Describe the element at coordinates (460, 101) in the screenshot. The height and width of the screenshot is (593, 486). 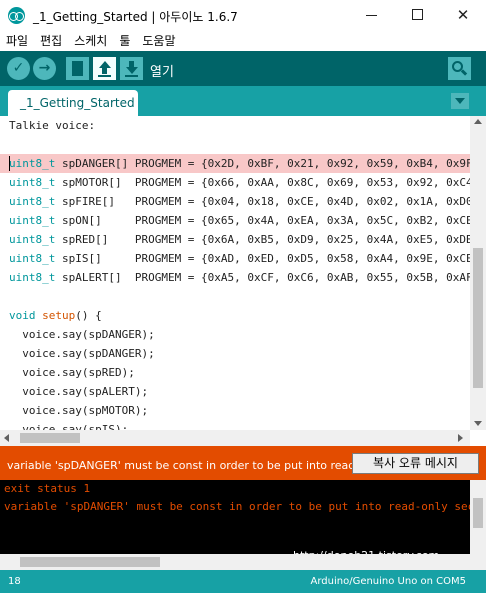
I see `tab-menu-dropdown-icon` at that location.